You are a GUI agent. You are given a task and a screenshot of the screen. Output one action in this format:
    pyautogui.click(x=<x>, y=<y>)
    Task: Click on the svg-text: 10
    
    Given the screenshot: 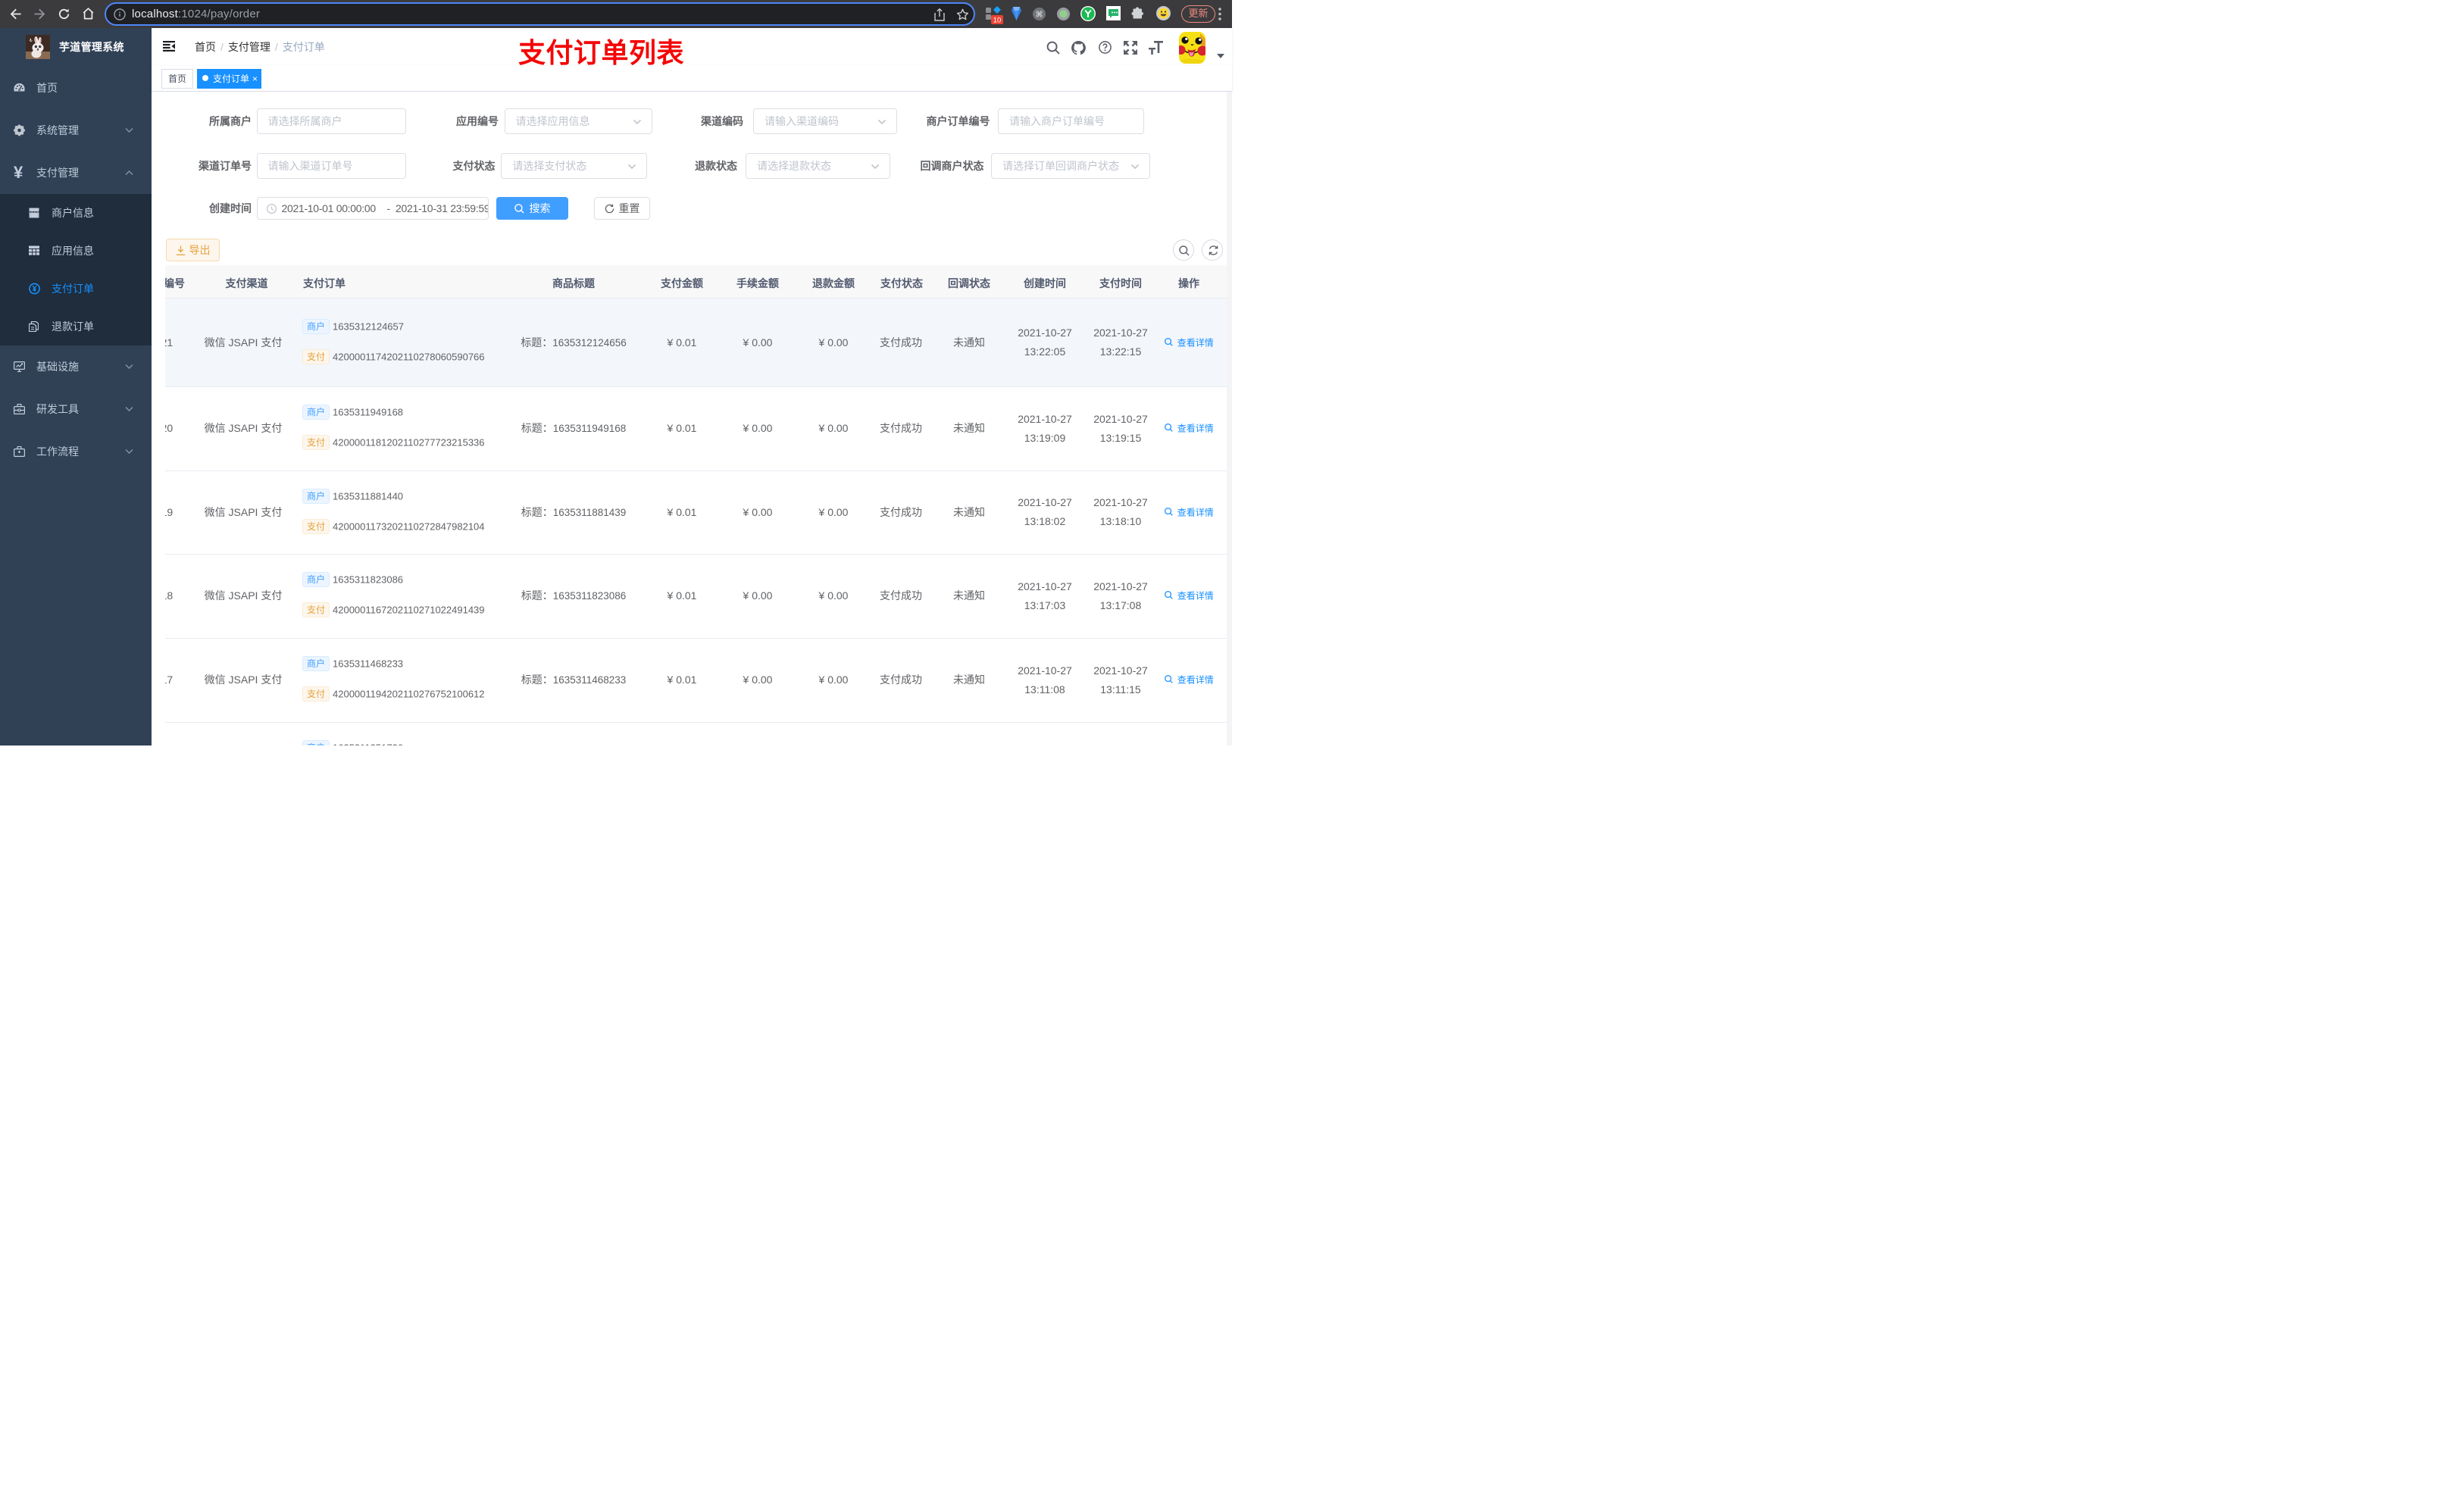 What is the action you would take?
    pyautogui.click(x=997, y=21)
    